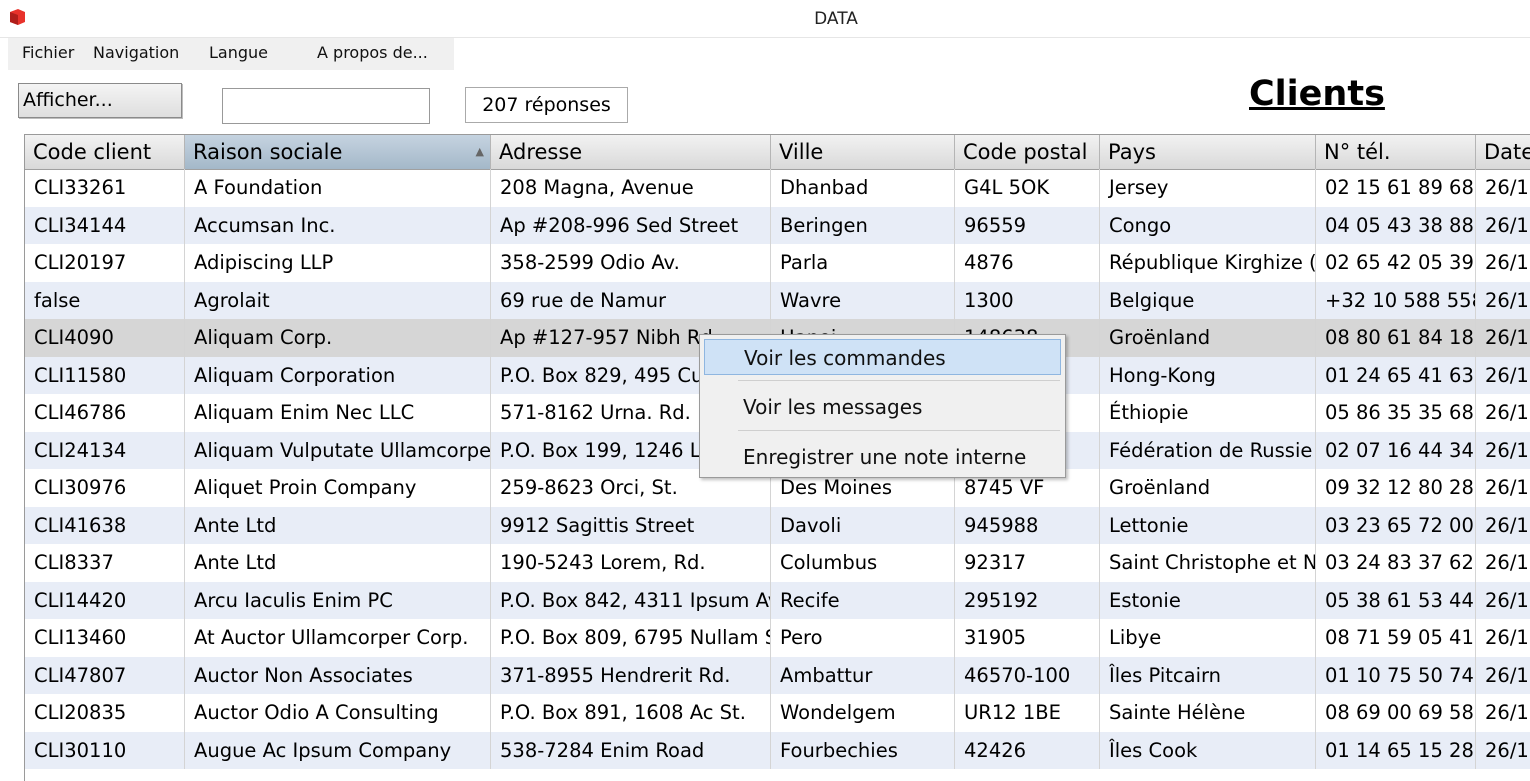 The height and width of the screenshot is (781, 1530). I want to click on cell-raison-sociale: Aliquam Vulputate Ullamcorper, so click(338, 450).